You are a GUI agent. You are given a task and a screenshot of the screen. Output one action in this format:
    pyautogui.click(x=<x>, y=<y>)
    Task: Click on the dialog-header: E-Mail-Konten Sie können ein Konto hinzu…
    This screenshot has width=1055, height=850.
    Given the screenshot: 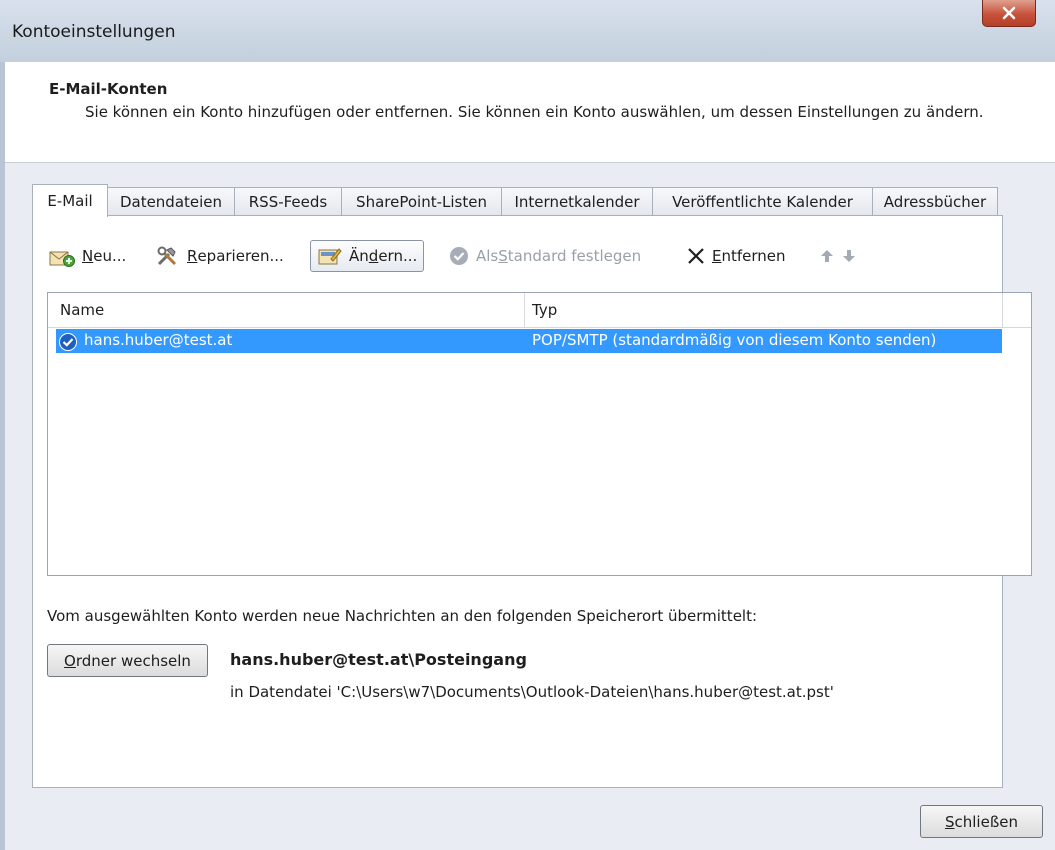 What is the action you would take?
    pyautogui.click(x=530, y=112)
    